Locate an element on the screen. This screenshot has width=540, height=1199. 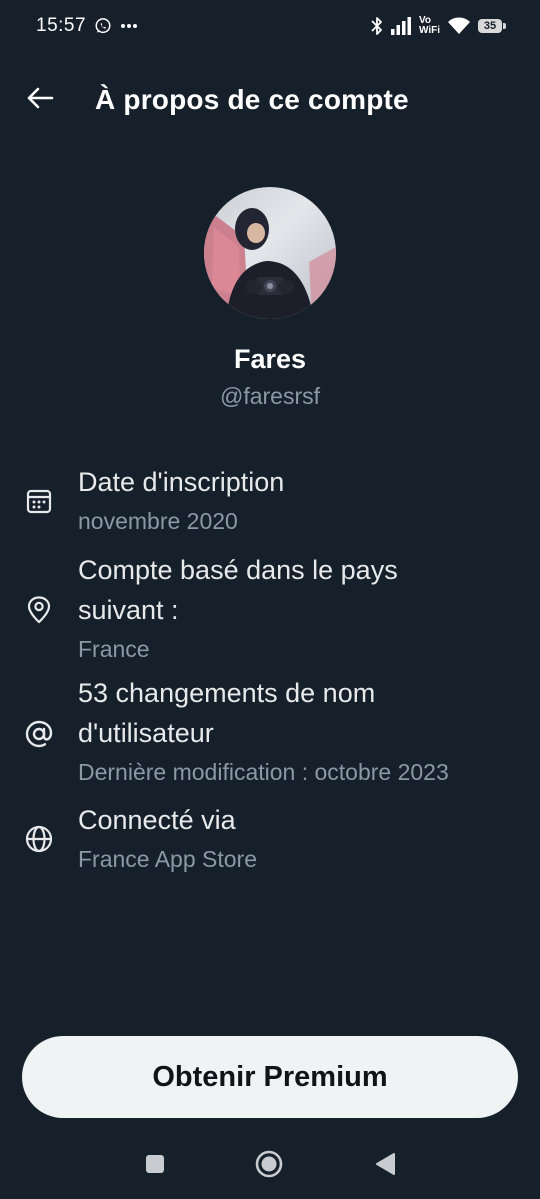
bluetooth-icon is located at coordinates (377, 26).